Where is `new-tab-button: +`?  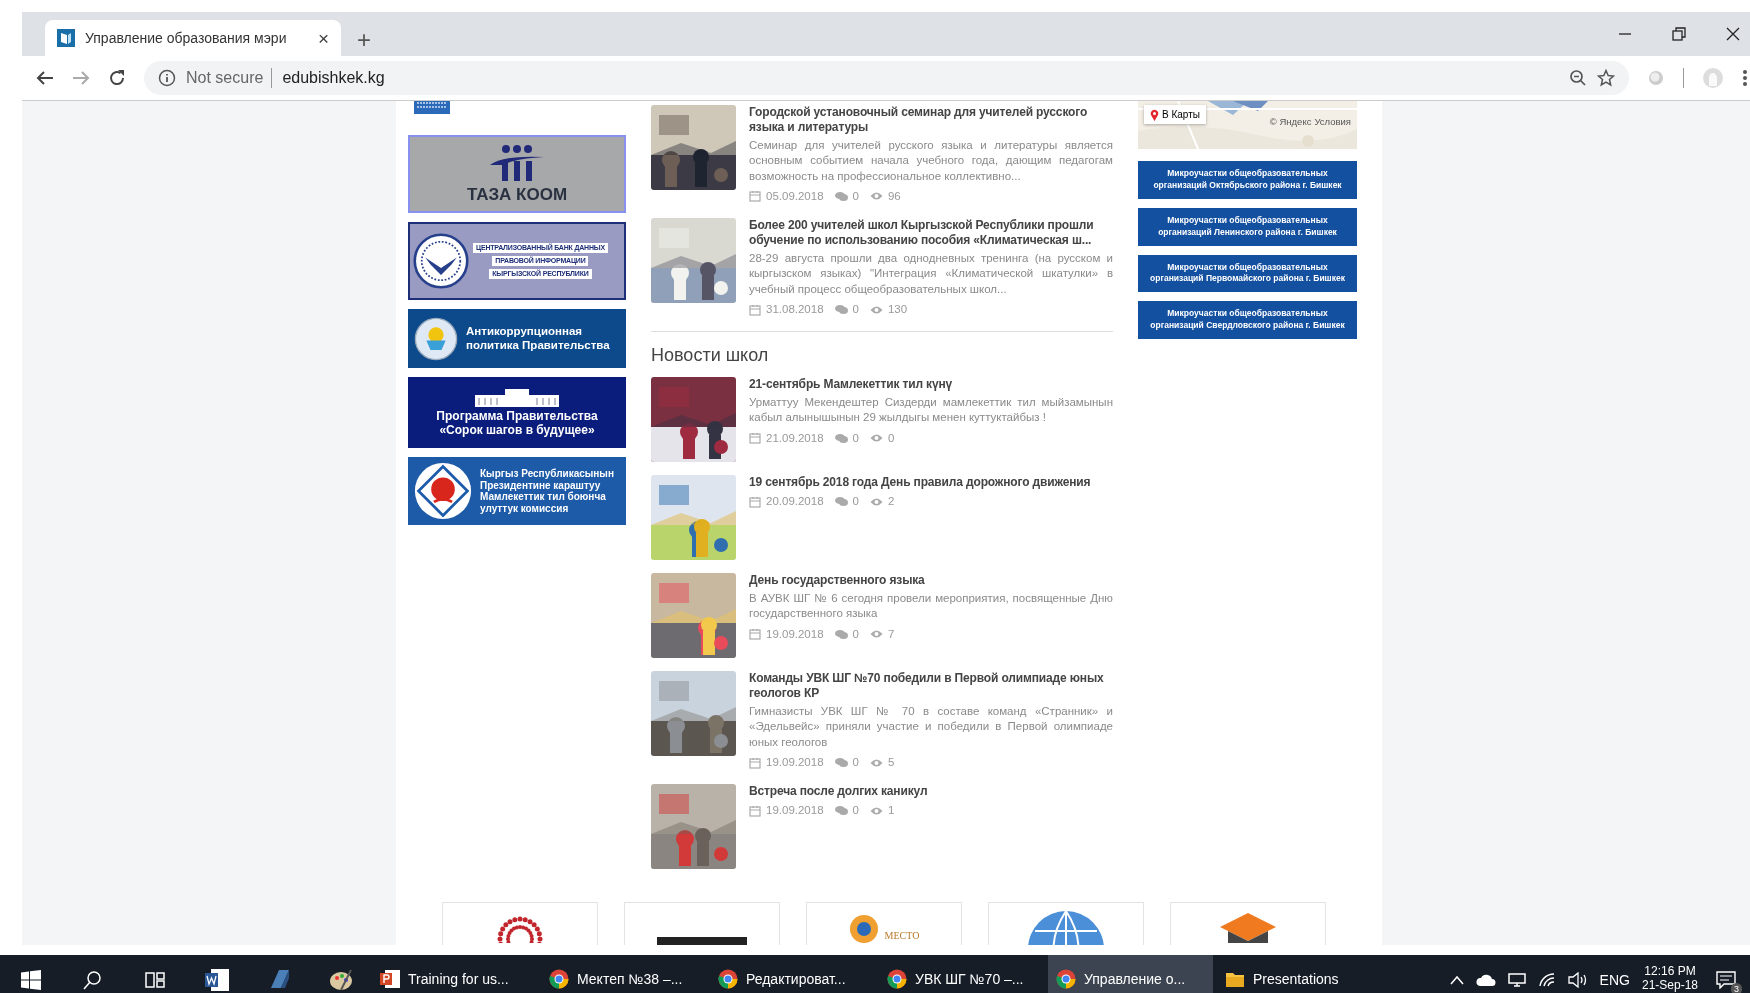
new-tab-button: + is located at coordinates (364, 40).